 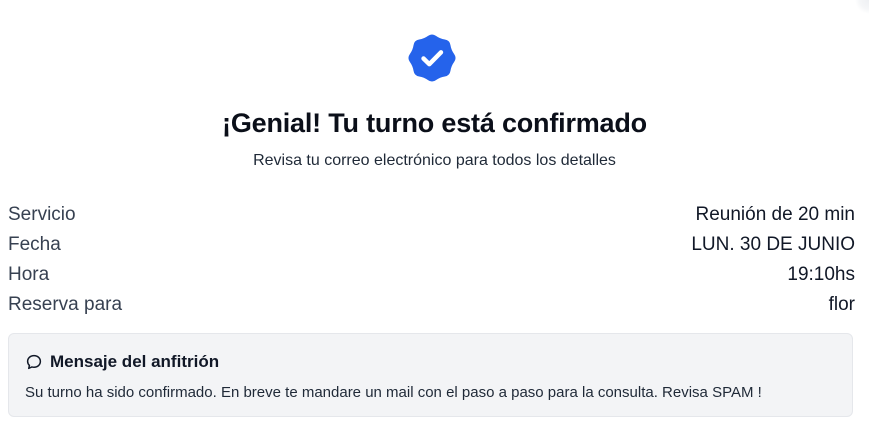 What do you see at coordinates (434, 123) in the screenshot?
I see `confirmation-title: ¡Genial! Tu turno está confirmado` at bounding box center [434, 123].